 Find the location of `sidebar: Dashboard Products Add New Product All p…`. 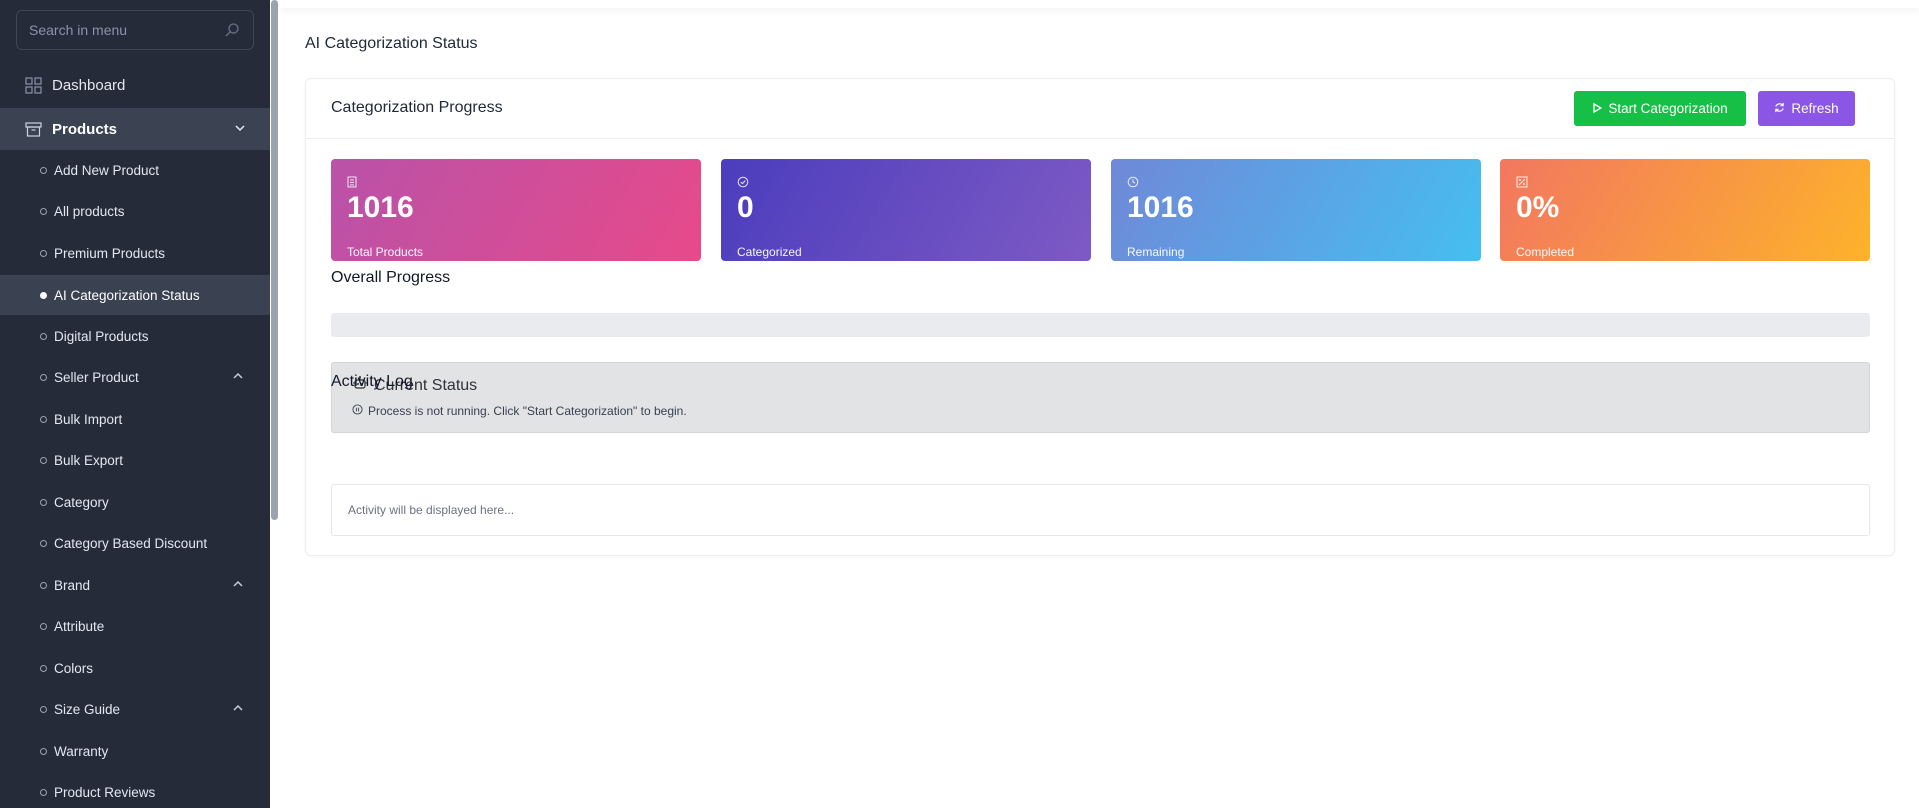

sidebar: Dashboard Products Add New Product All p… is located at coordinates (135, 404).